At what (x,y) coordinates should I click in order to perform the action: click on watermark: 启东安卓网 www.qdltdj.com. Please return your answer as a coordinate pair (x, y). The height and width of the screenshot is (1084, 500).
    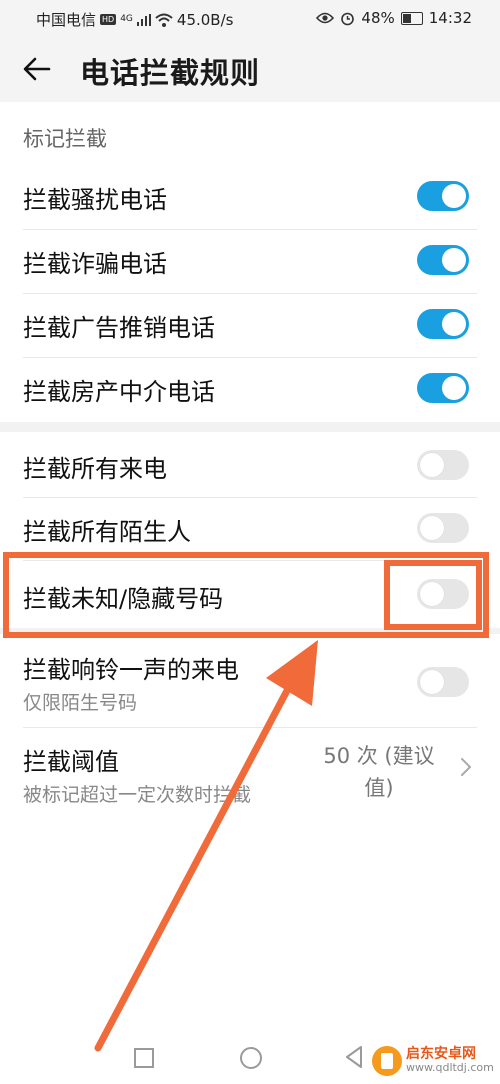
    Looking at the image, I should click on (433, 1061).